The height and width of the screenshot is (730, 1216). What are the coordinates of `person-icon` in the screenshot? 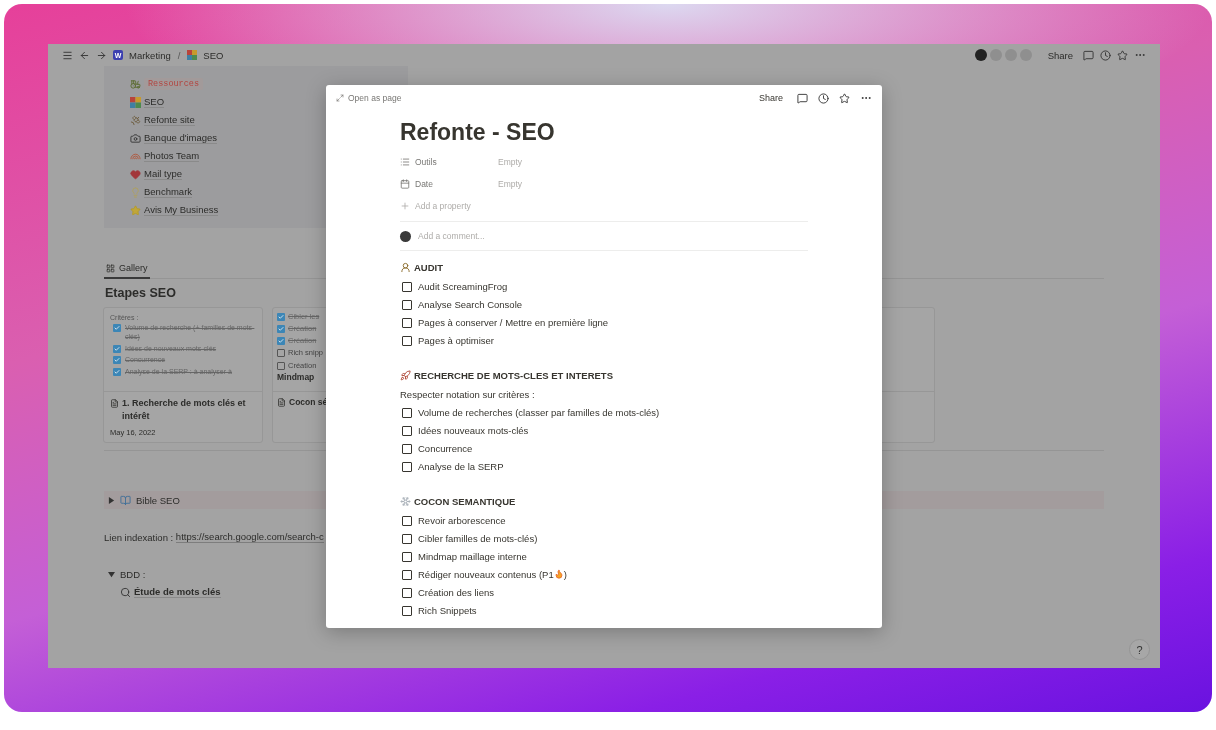 It's located at (405, 267).